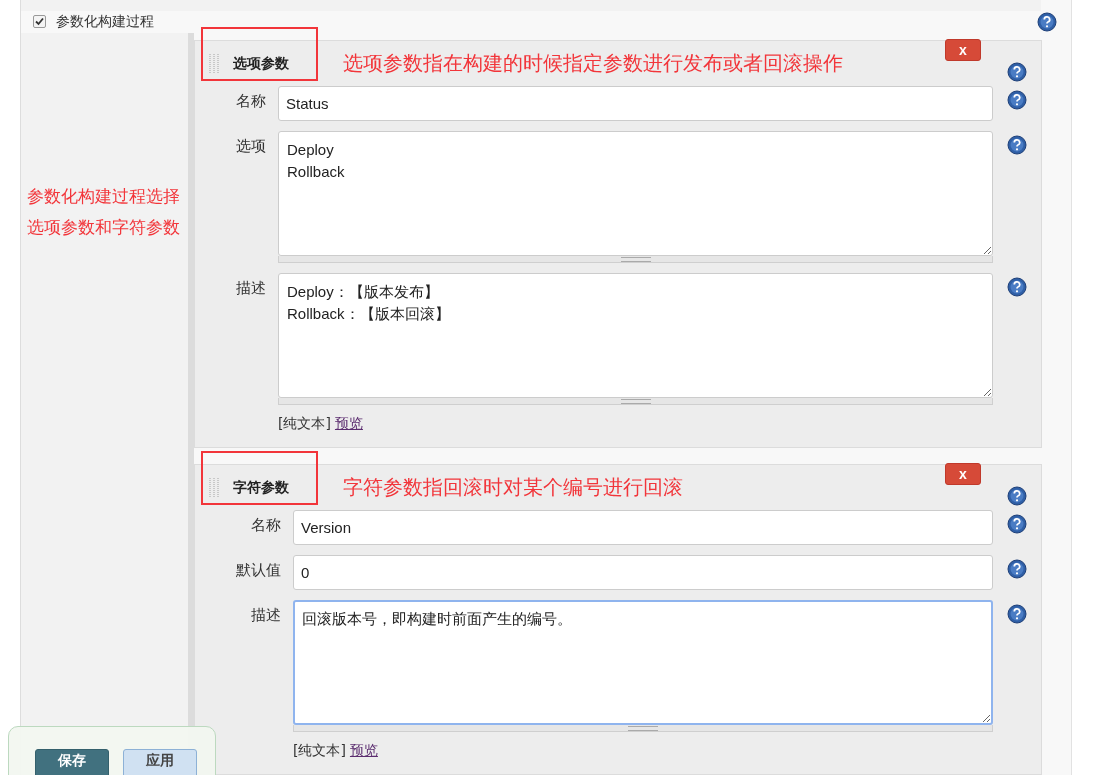 The width and height of the screenshot is (1095, 775). I want to click on save-button: 保存, so click(72, 762).